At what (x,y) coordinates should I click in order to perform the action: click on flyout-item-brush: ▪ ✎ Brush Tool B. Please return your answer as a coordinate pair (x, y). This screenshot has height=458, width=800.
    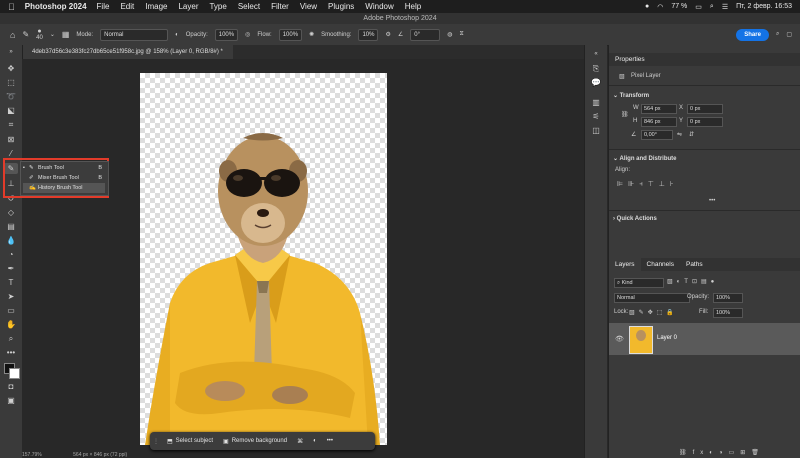
    Looking at the image, I should click on (64, 168).